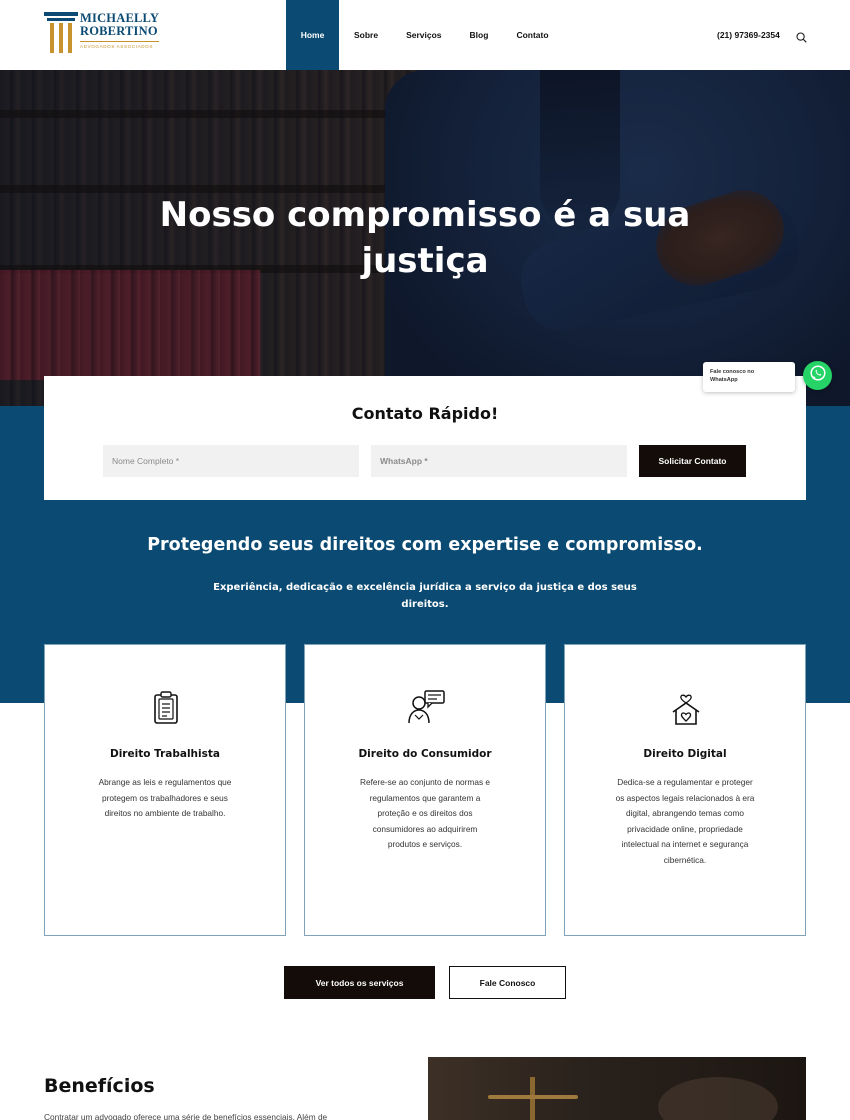 This screenshot has width=850, height=1120. What do you see at coordinates (748, 35) in the screenshot?
I see `header-phone-link: (21) 97369-2354` at bounding box center [748, 35].